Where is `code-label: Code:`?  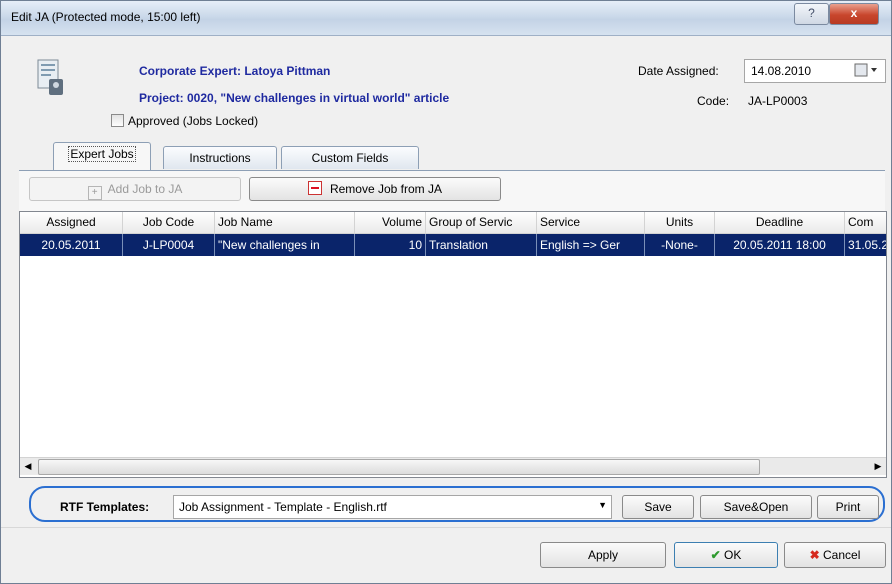
code-label: Code: is located at coordinates (713, 101).